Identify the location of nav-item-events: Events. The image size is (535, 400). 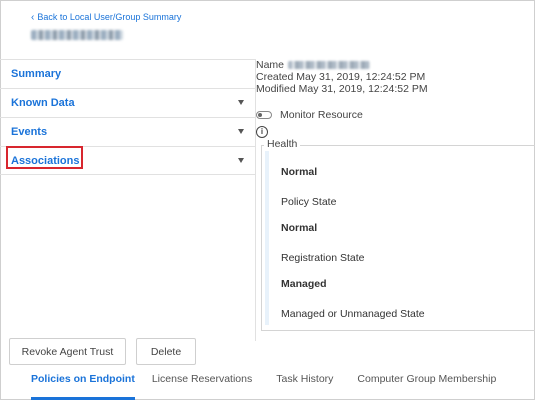
(128, 131).